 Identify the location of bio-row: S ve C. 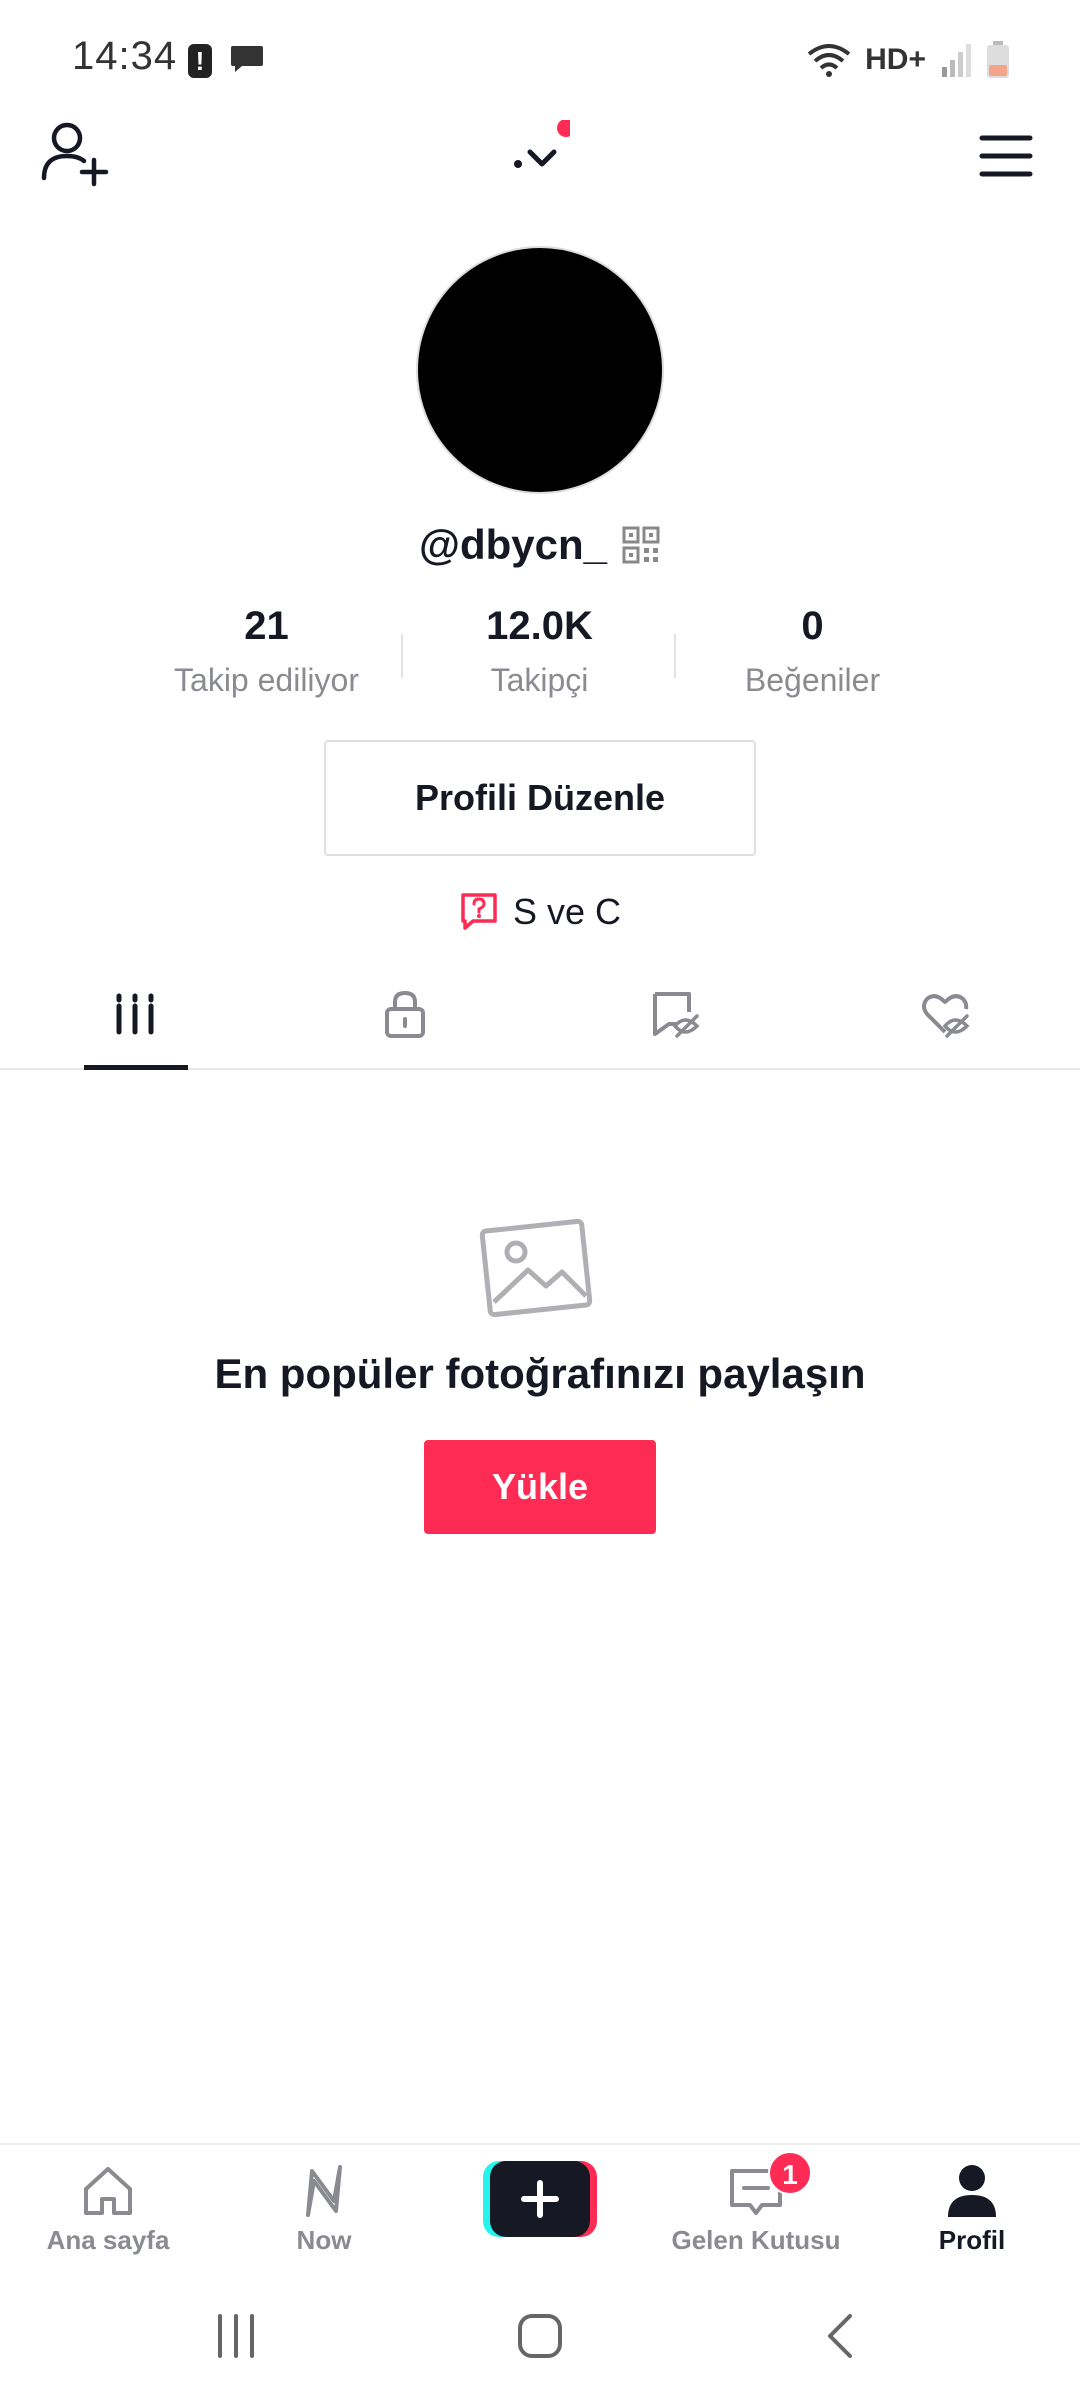
(540, 912).